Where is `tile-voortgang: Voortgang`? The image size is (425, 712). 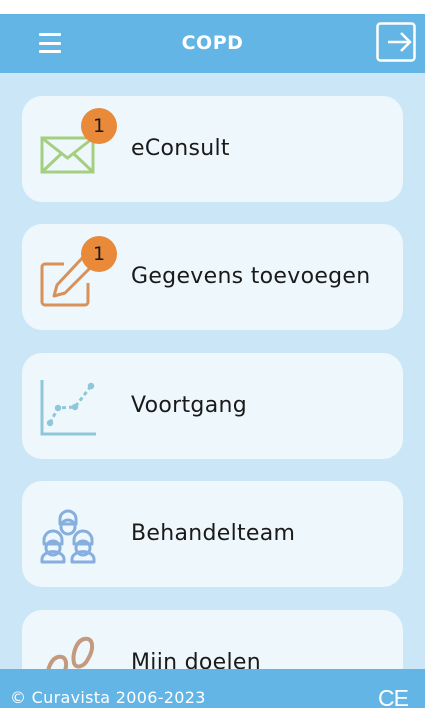
tile-voortgang: Voortgang is located at coordinates (212, 406).